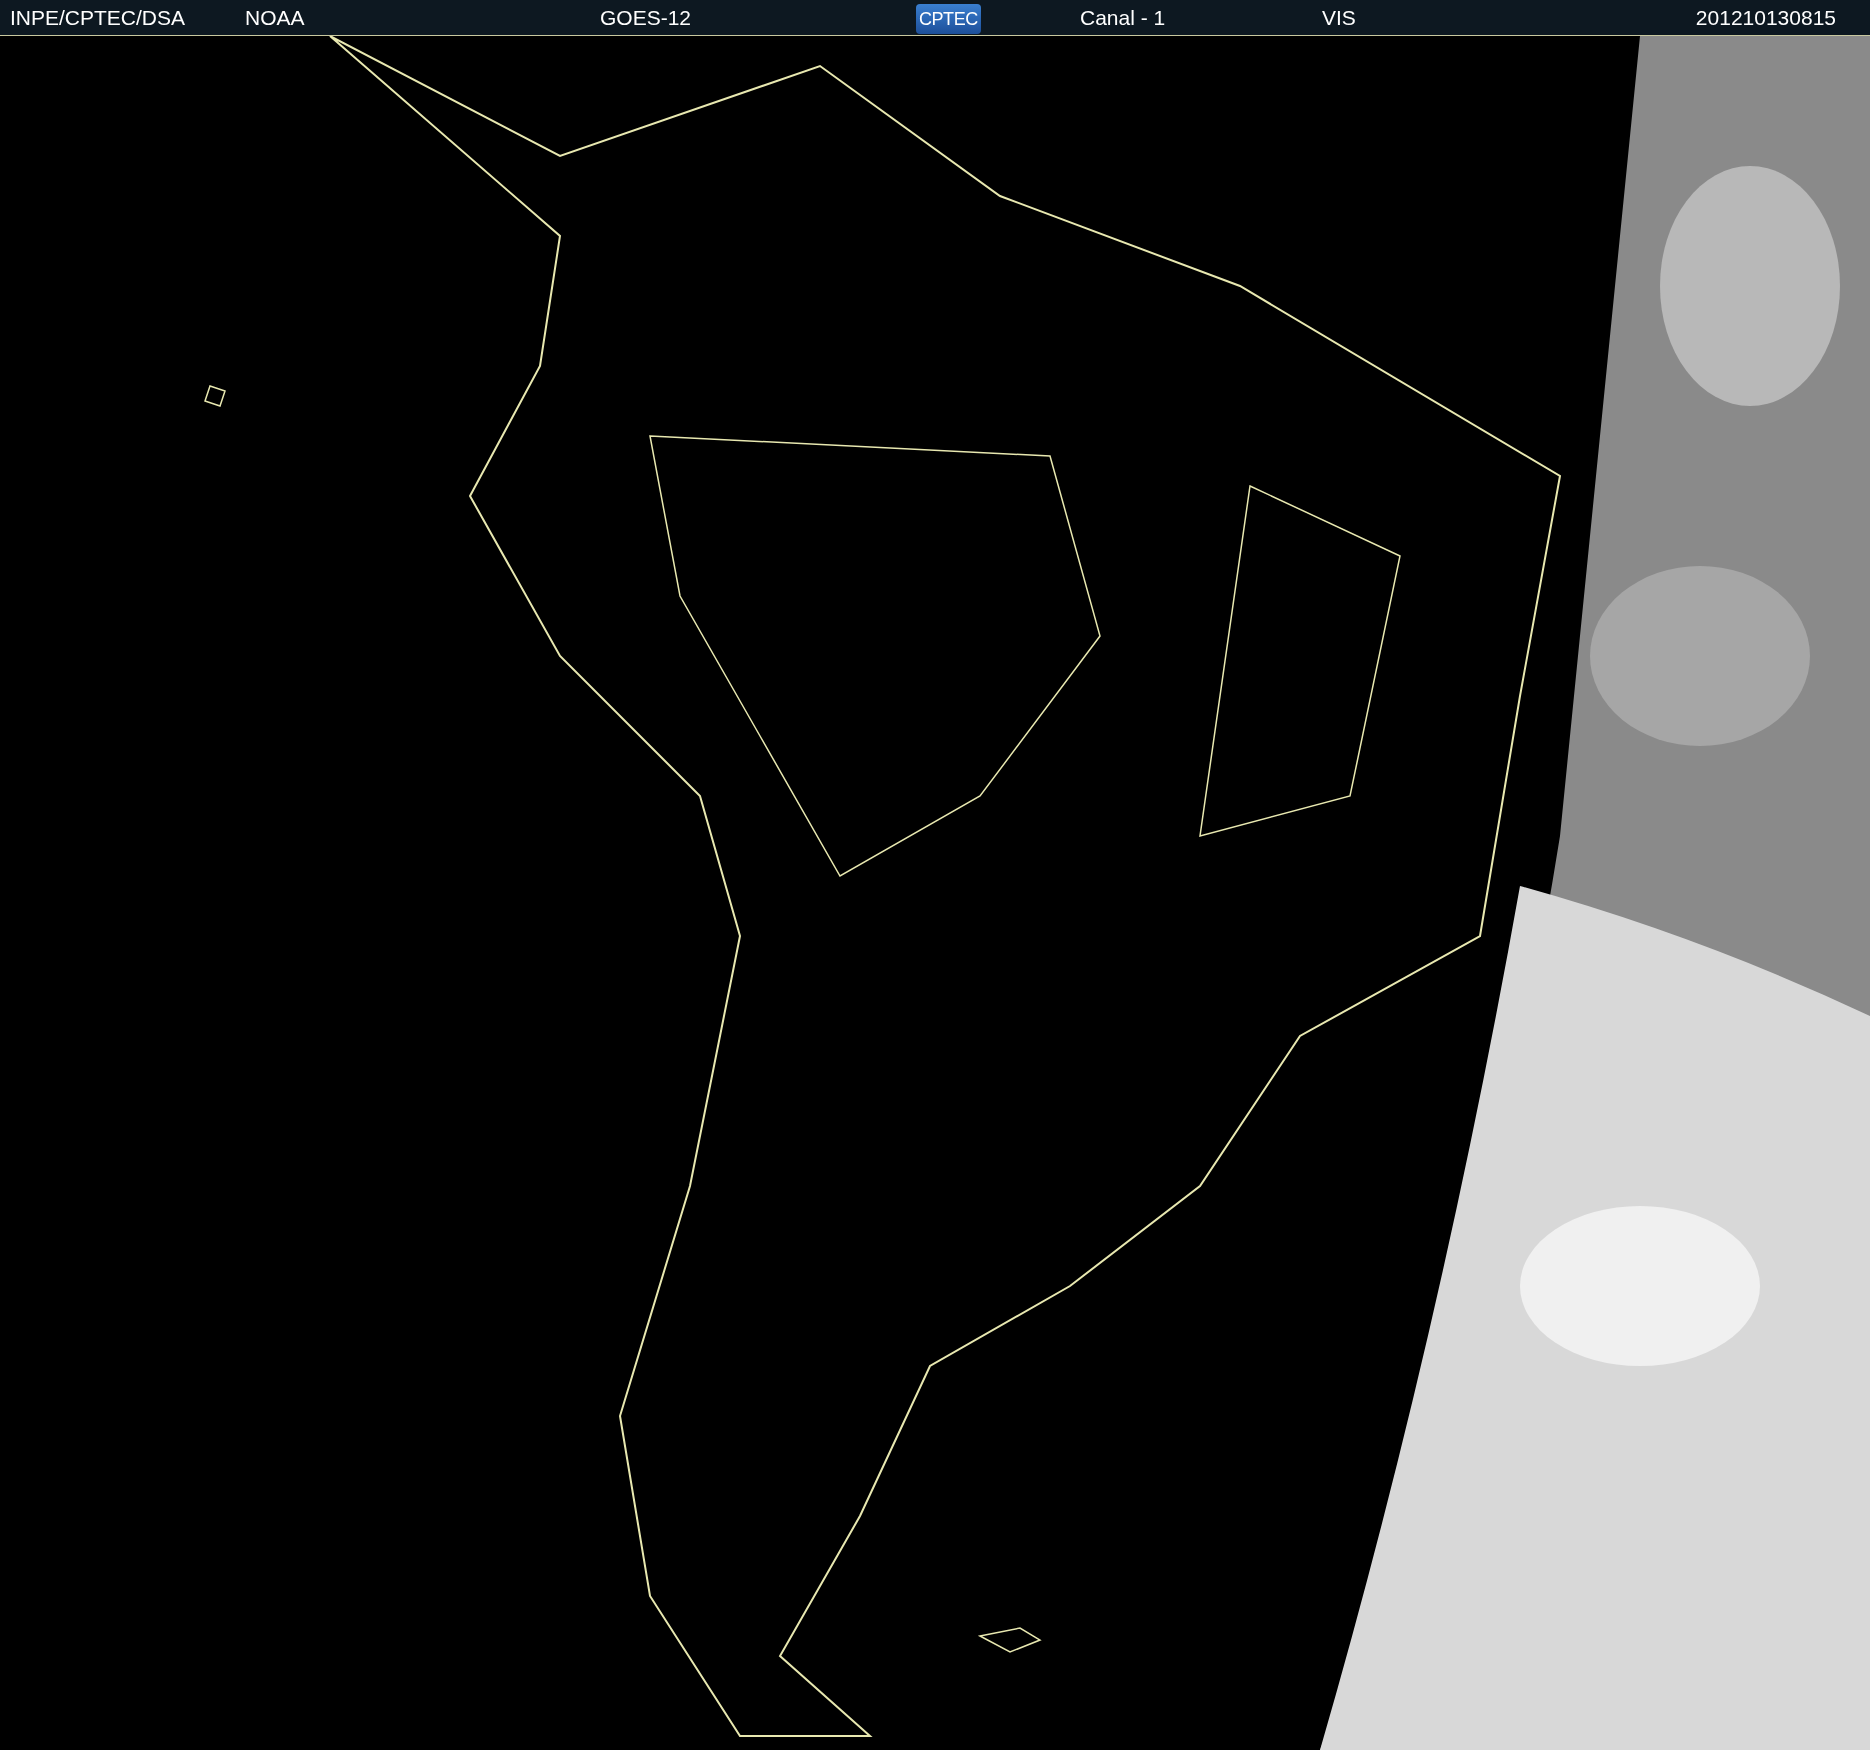  Describe the element at coordinates (948, 18) in the screenshot. I see `logo: CPTEC` at that location.